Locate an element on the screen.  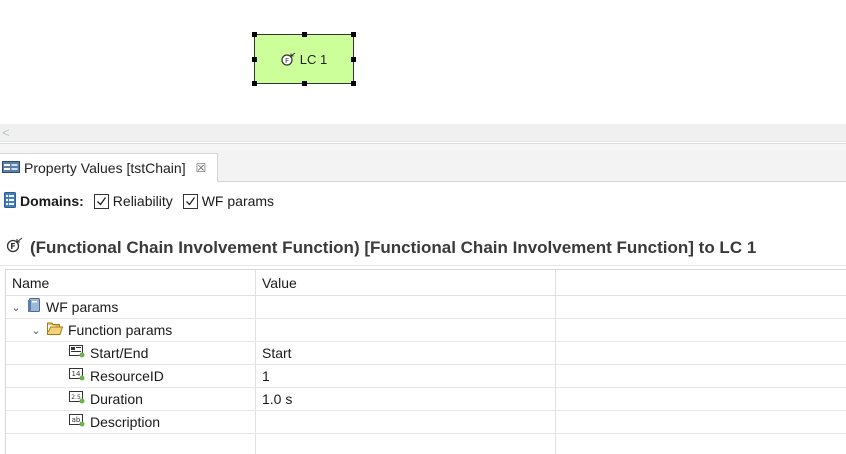
wf-params-checkbox: WF params is located at coordinates (228, 201).